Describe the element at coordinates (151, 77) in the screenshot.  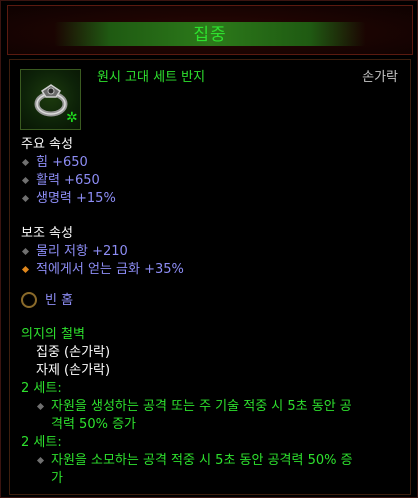
I see `item-type: 원시 고대 세트 반지` at that location.